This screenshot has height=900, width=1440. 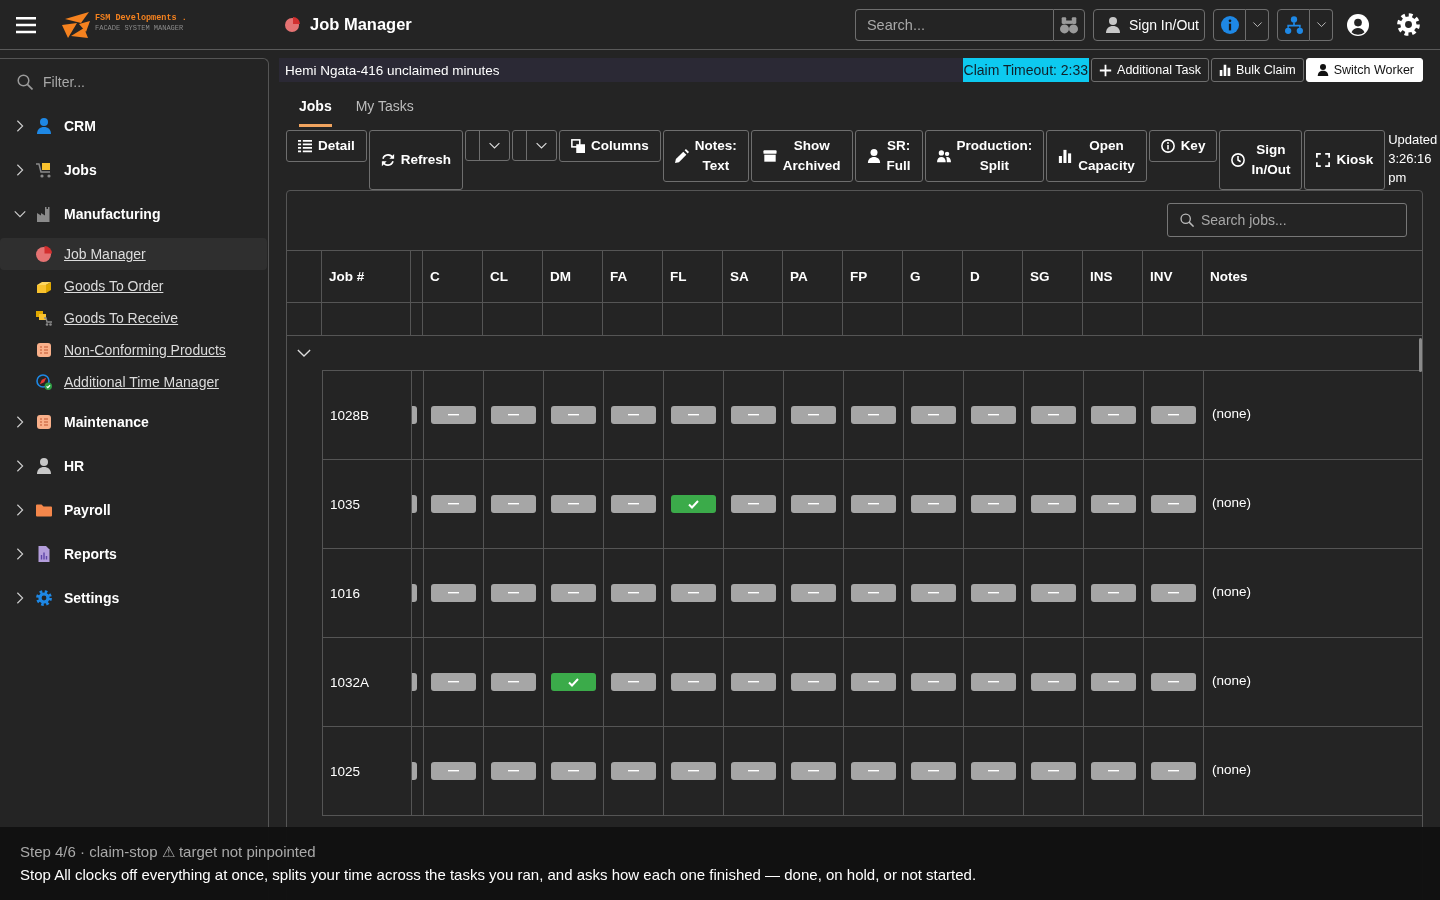 What do you see at coordinates (384, 108) in the screenshot?
I see `tab: My Tasks` at bounding box center [384, 108].